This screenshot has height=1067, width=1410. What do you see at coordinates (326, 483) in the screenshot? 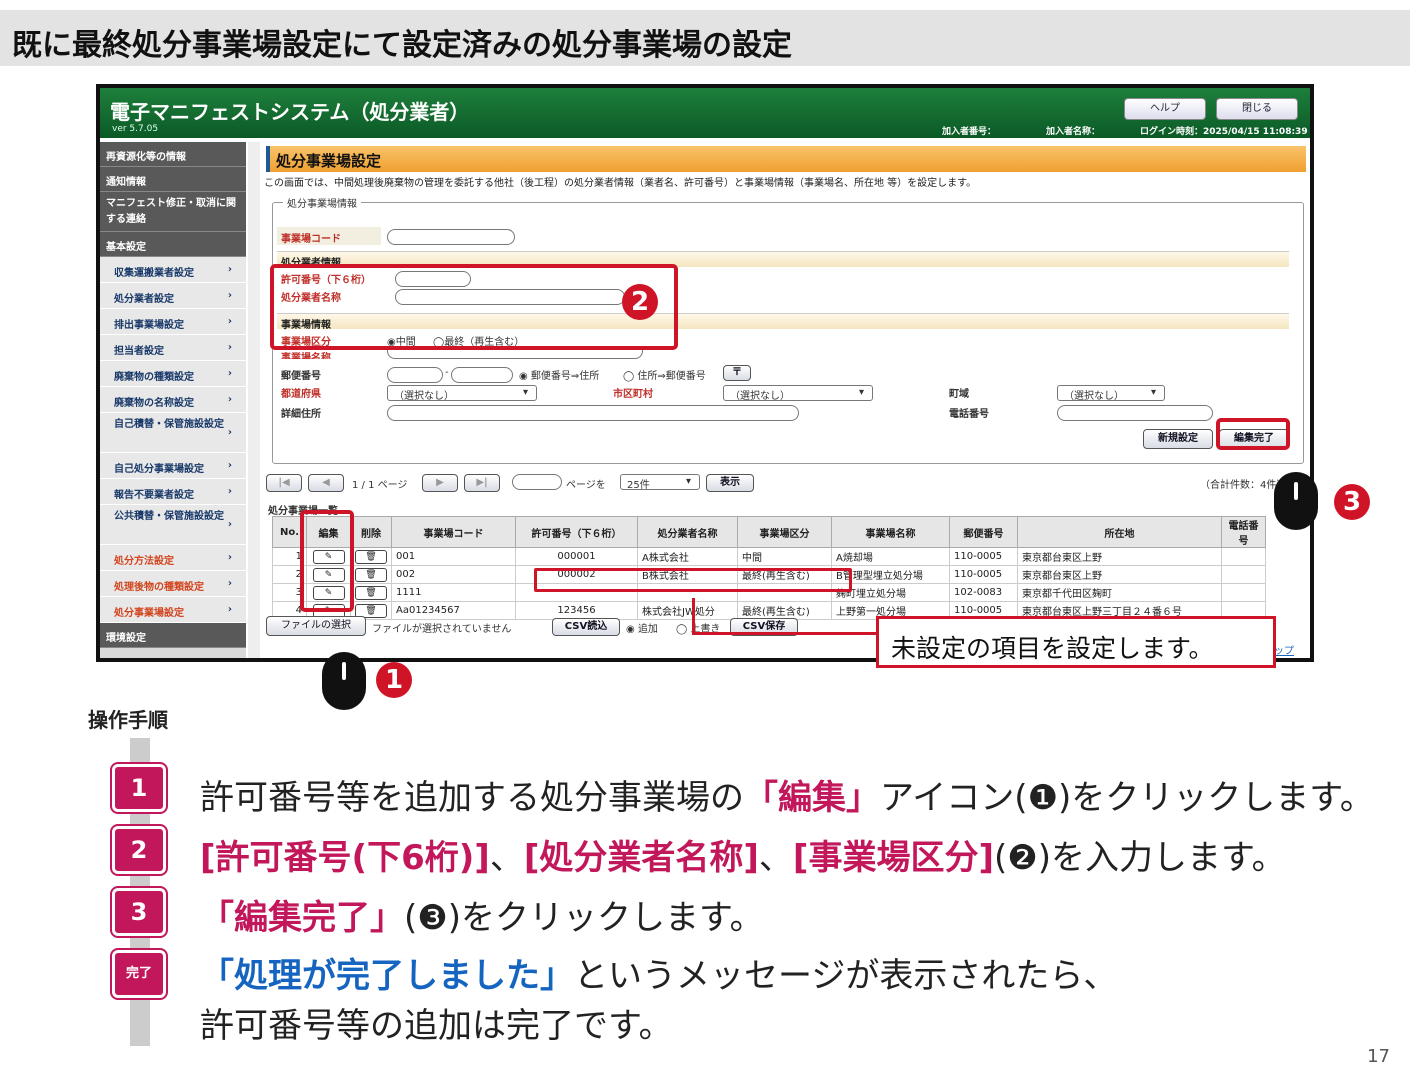
I see `prev-page-button: ◀` at bounding box center [326, 483].